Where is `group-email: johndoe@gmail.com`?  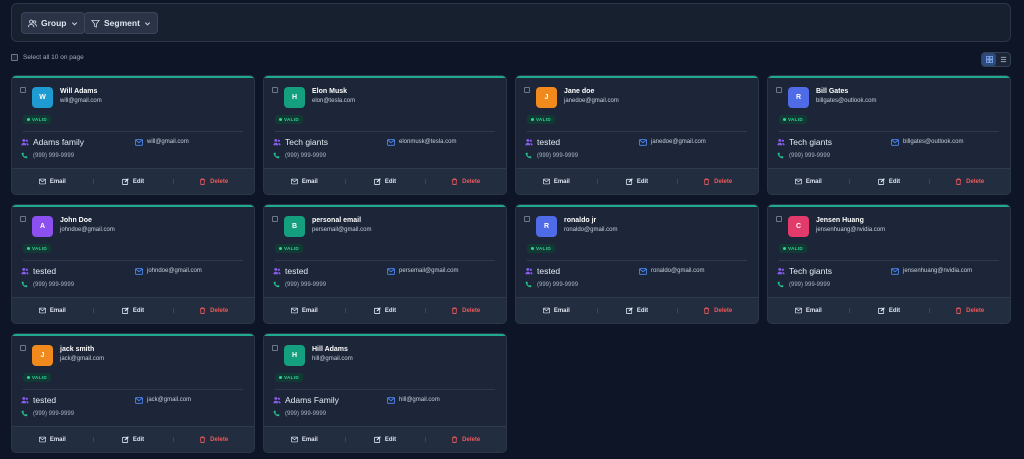
group-email: johndoe@gmail.com is located at coordinates (174, 271).